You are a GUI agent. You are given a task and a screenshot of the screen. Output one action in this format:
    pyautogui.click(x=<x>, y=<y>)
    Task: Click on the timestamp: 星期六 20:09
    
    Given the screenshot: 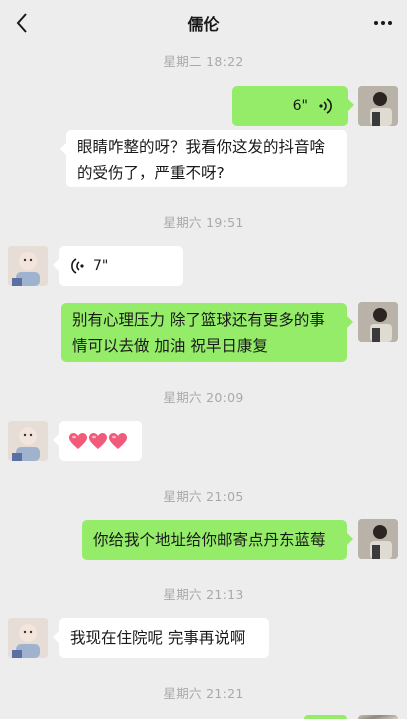 What is the action you would take?
    pyautogui.click(x=203, y=397)
    